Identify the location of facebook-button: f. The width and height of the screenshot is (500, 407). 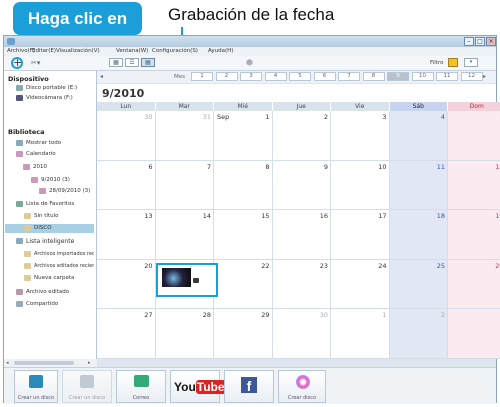
(249, 386).